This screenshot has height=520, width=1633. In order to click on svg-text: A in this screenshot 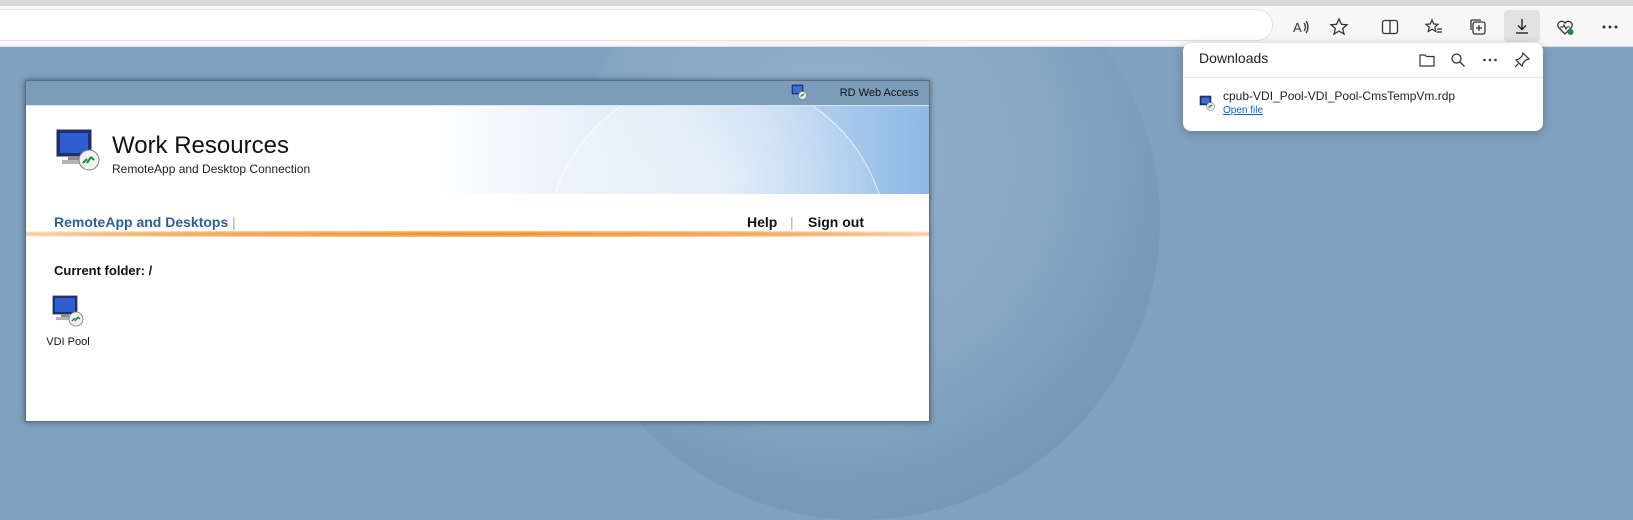, I will do `click(1297, 27)`.